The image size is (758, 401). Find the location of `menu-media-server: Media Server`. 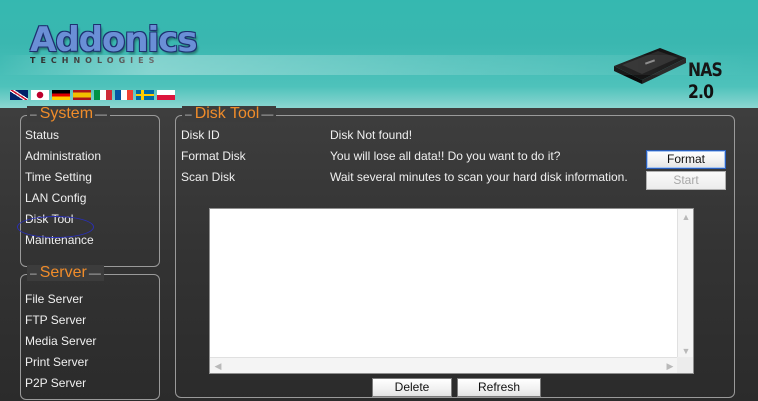

menu-media-server: Media Server is located at coordinates (60, 343).